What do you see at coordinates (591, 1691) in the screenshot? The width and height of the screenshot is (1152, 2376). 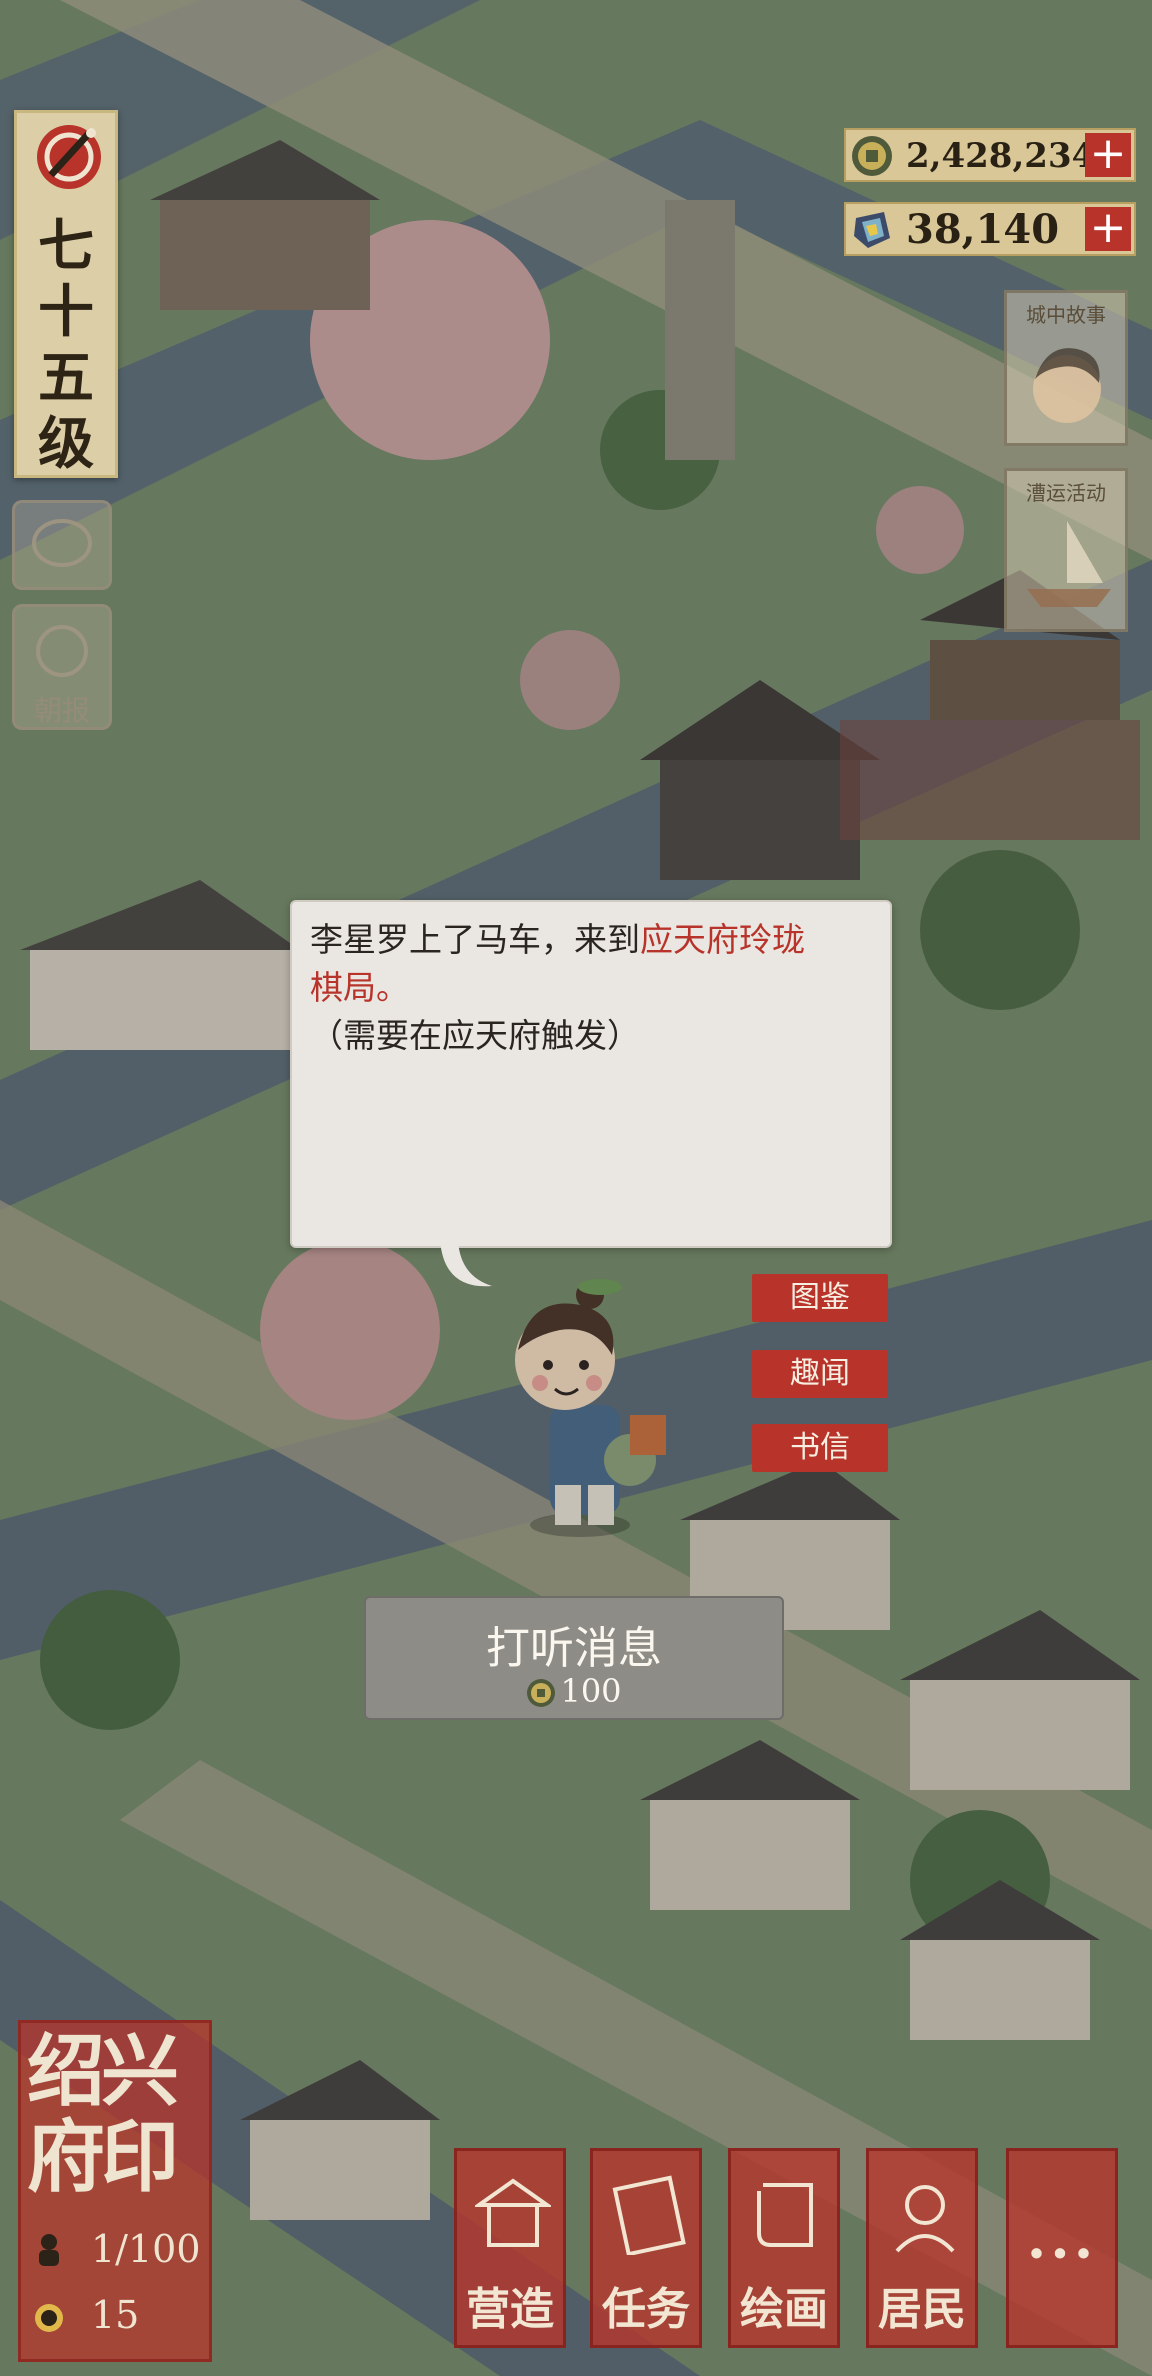 I see `inquire-cost-value: 100` at bounding box center [591, 1691].